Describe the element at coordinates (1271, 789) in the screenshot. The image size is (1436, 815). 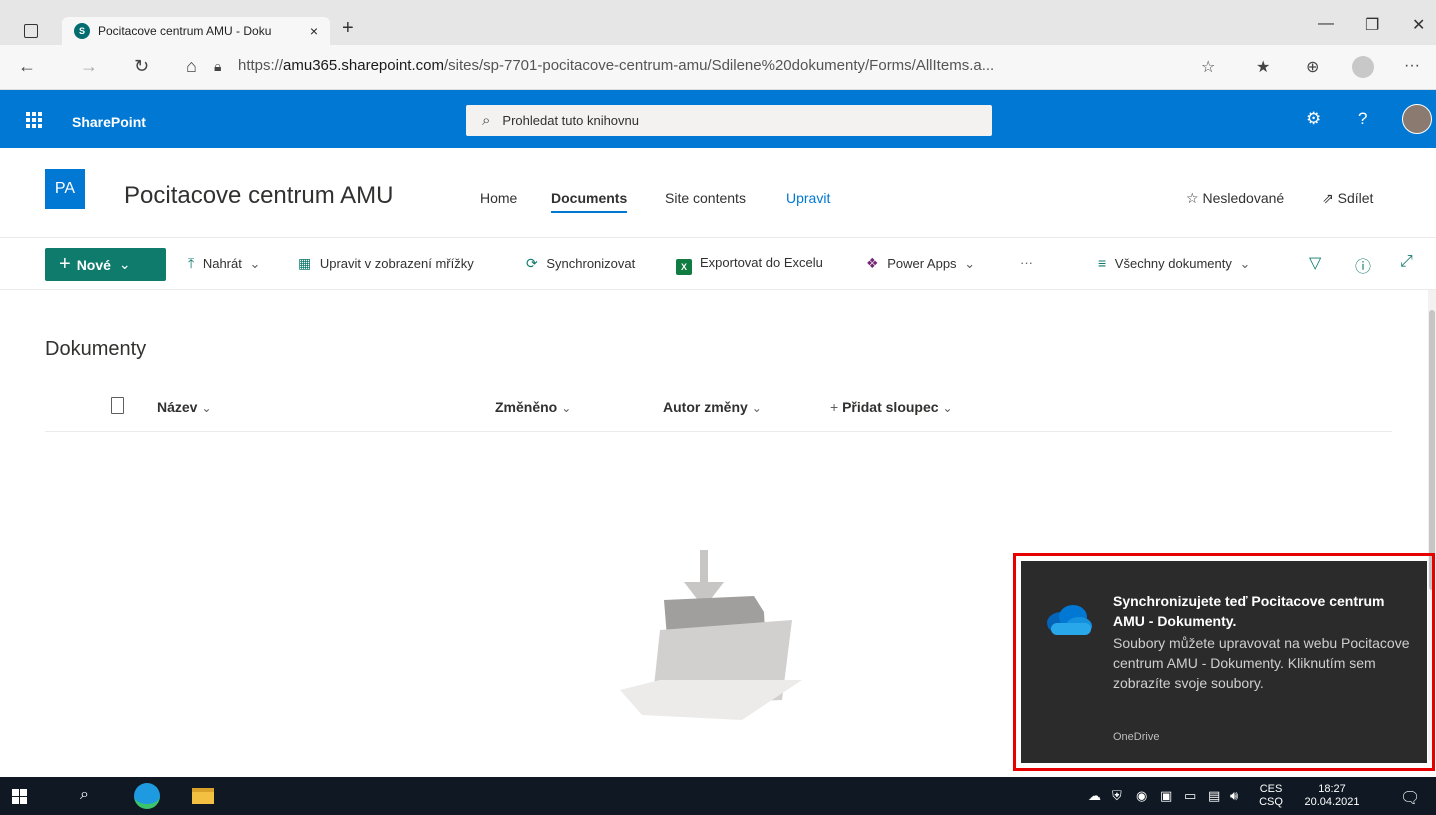
I see `language-code: CES` at that location.